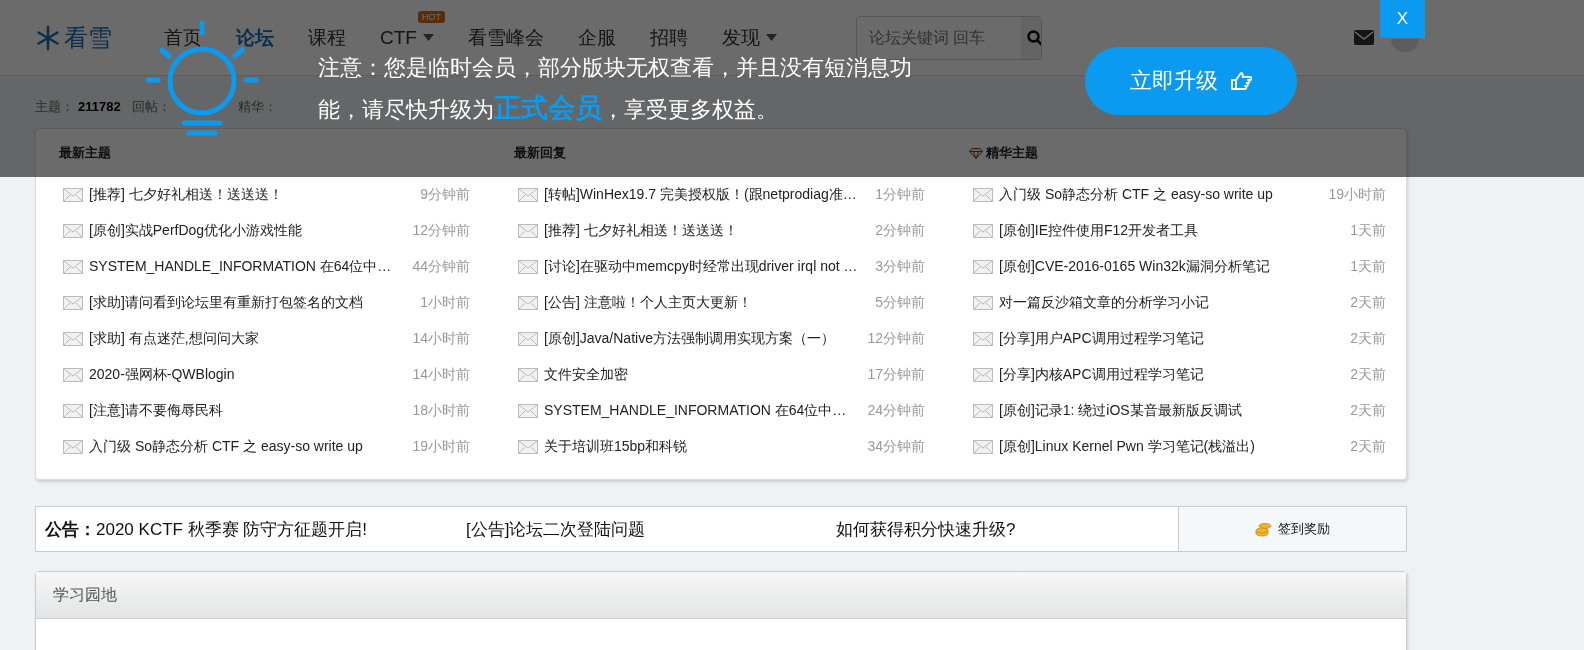 The height and width of the screenshot is (650, 1584). I want to click on diamond-icon, so click(976, 153).